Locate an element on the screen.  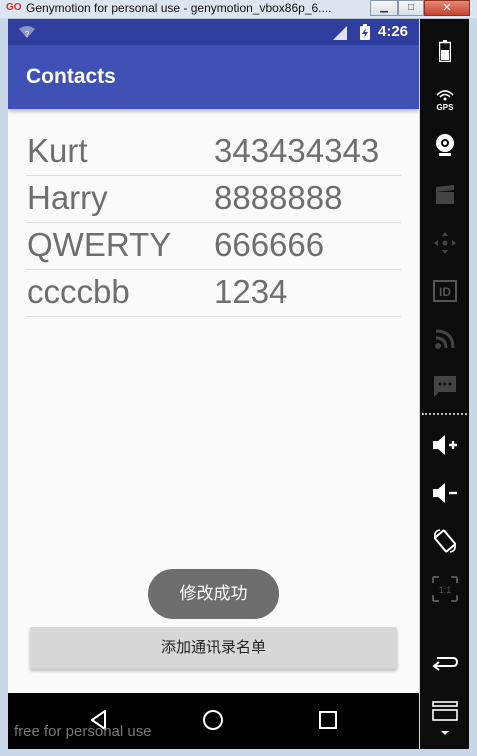
emulator-toolbar: GPS ID 1:1 is located at coordinates (444, 384).